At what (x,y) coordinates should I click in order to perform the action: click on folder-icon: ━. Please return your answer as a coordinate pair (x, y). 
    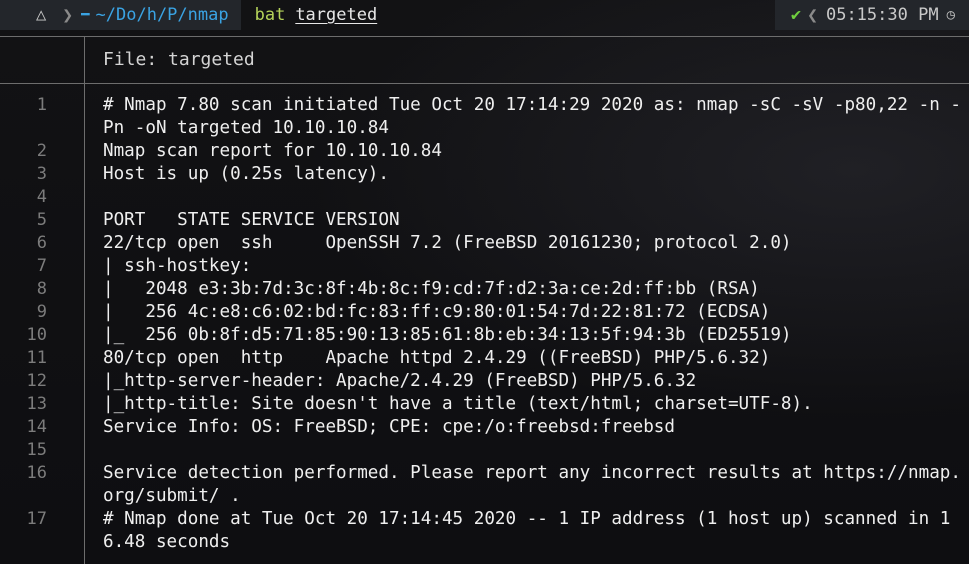
    Looking at the image, I should click on (85, 15).